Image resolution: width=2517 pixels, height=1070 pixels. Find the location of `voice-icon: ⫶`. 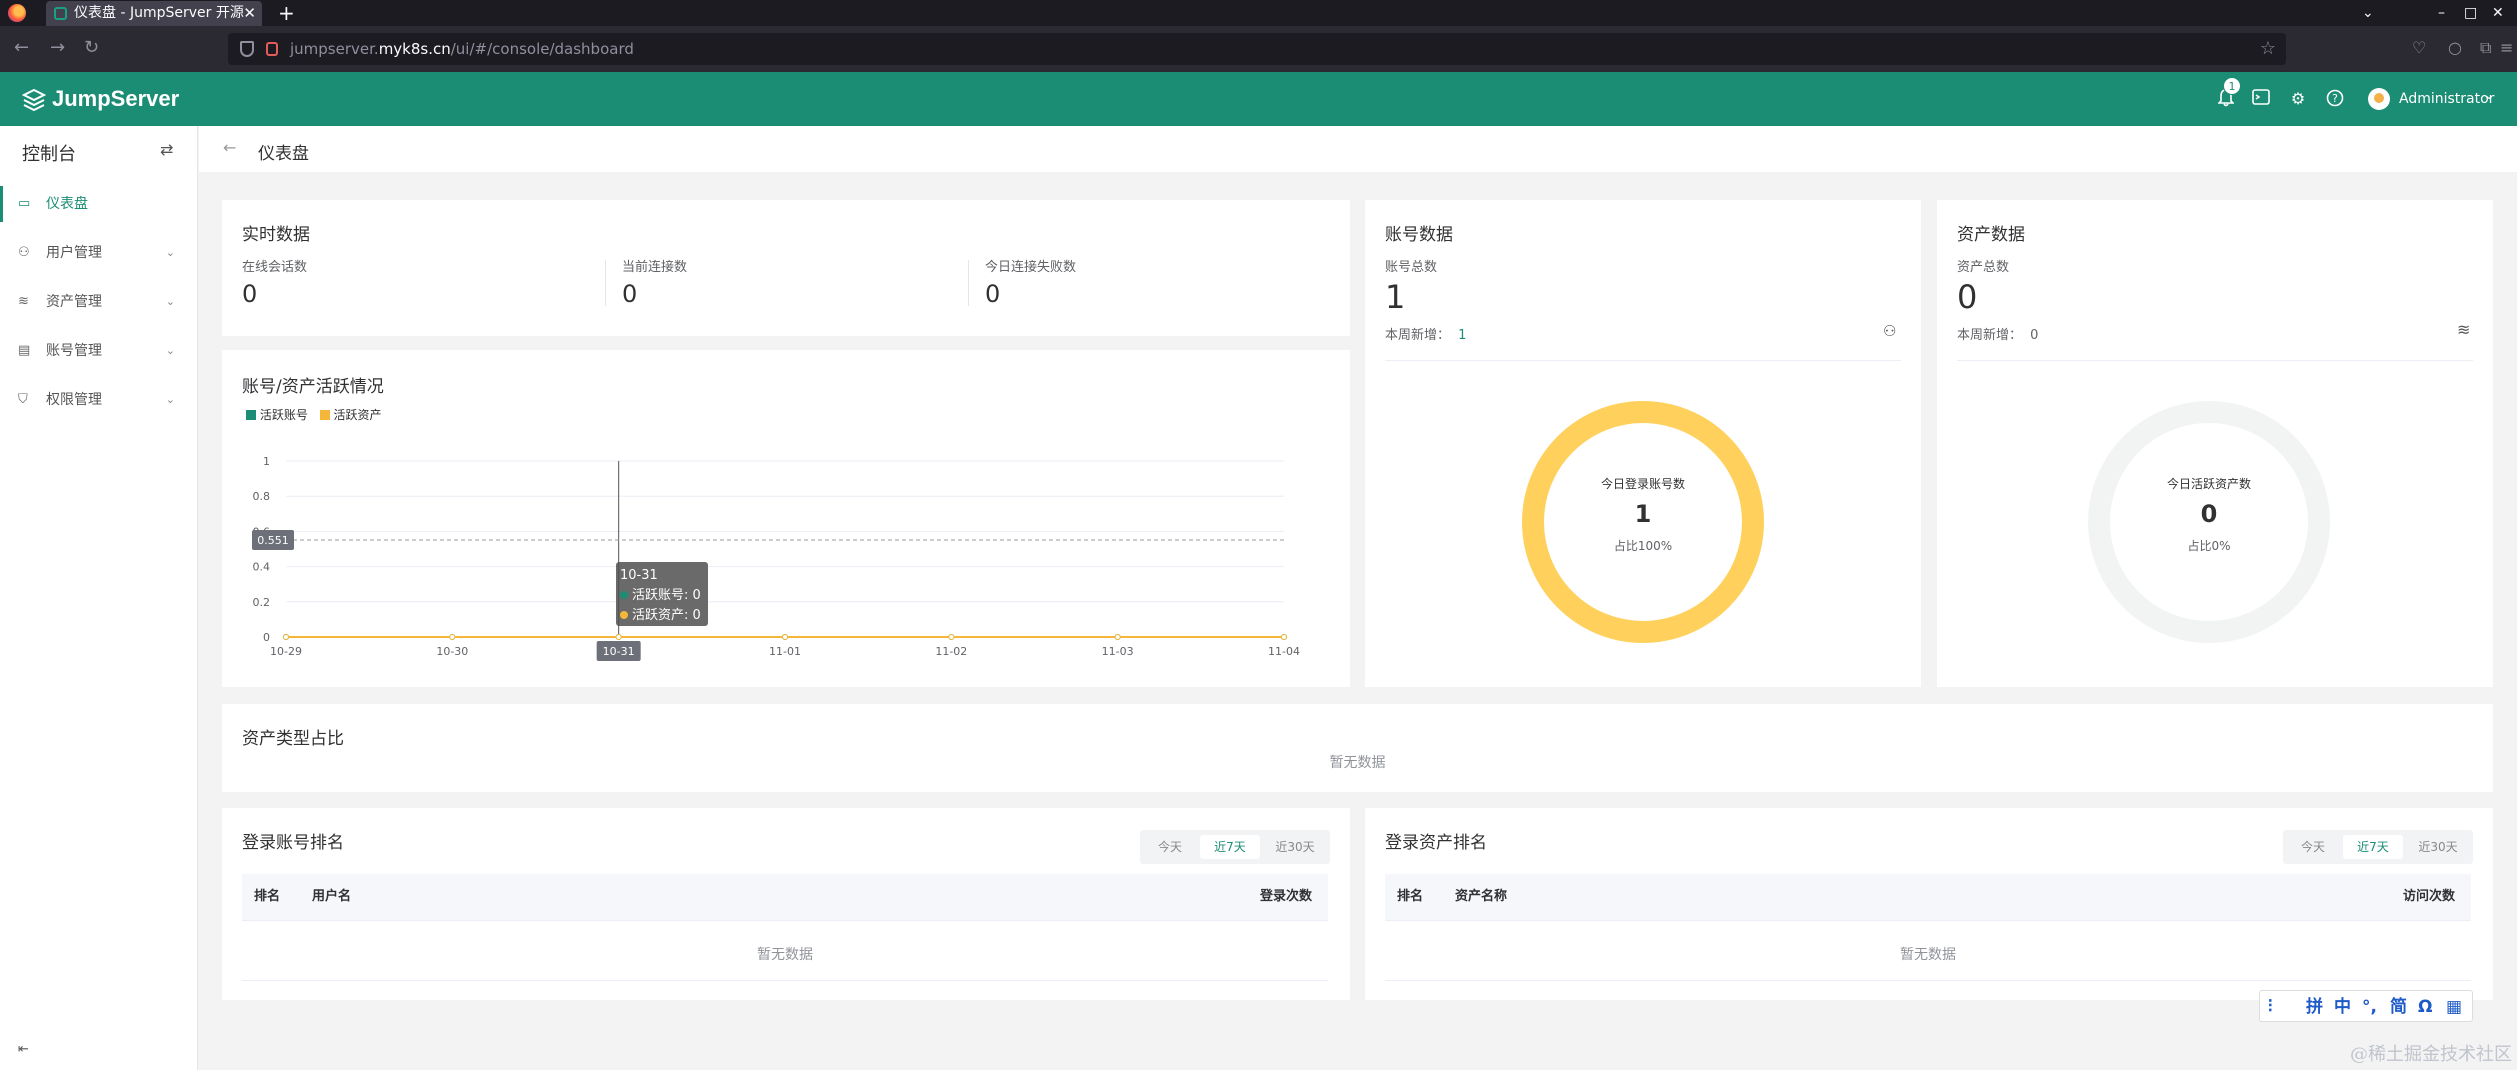

voice-icon: ⫶ is located at coordinates (2270, 1007).